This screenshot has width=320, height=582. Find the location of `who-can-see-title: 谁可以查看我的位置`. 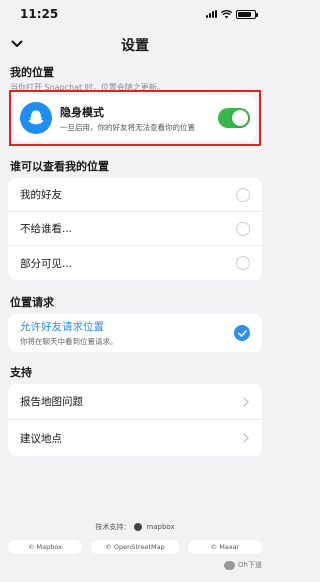

who-can-see-title: 谁可以查看我的位置 is located at coordinates (59, 166).